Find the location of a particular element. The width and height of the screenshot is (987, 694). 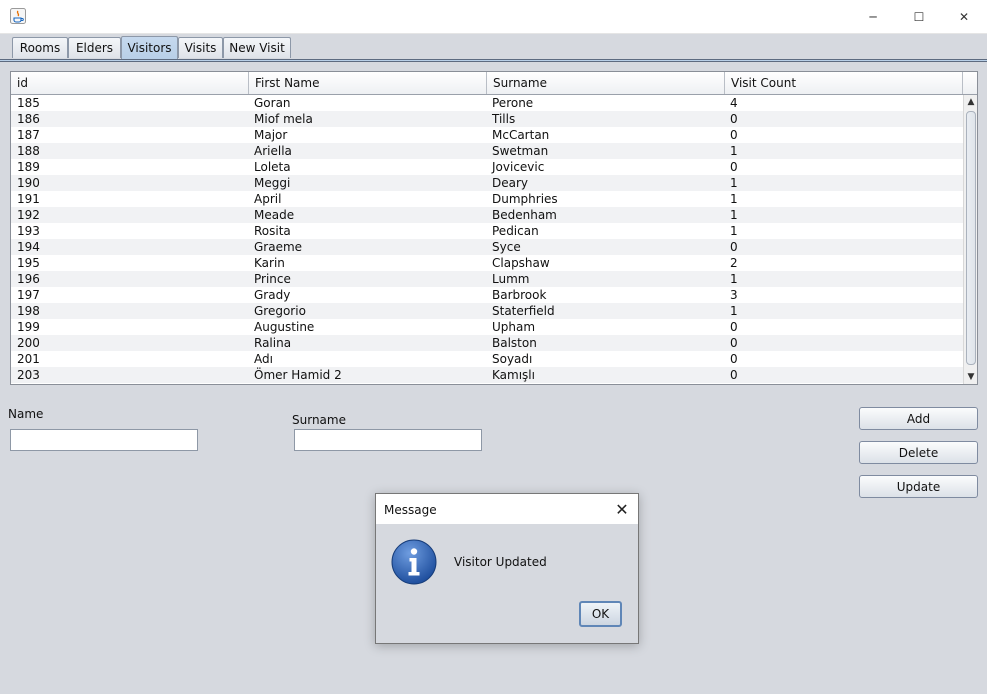

cell-first-name: Miof mela is located at coordinates (283, 119).